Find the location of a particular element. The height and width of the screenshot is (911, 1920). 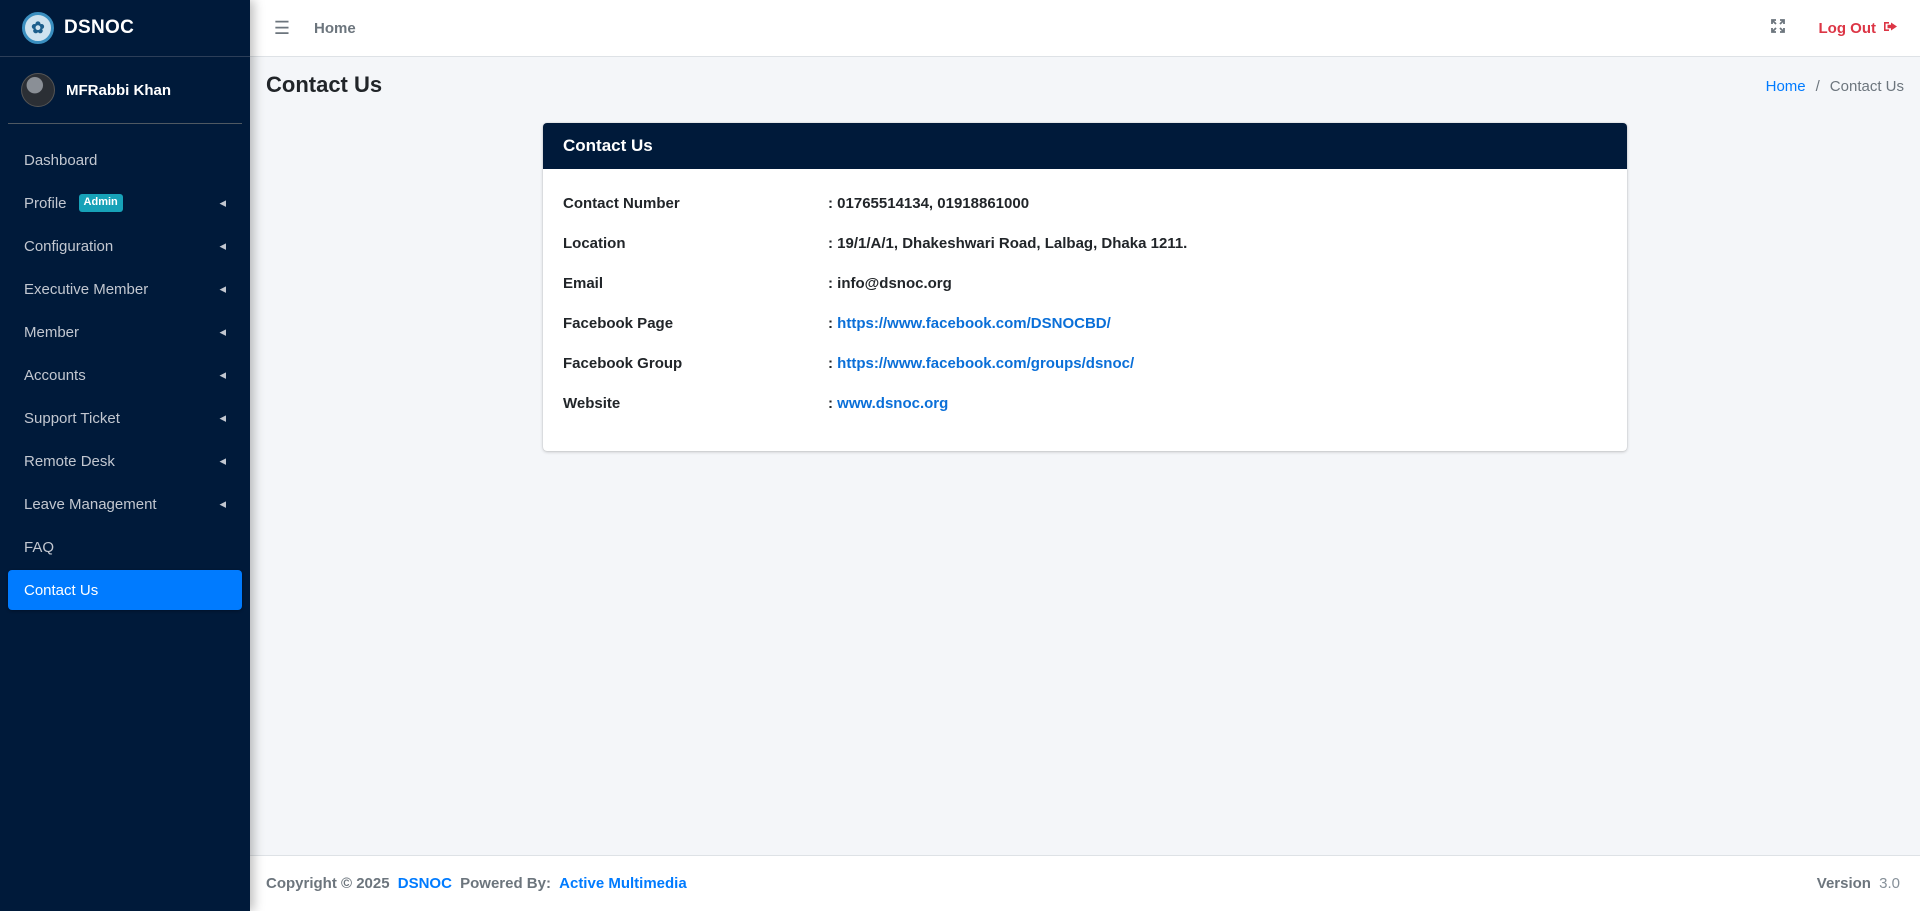

copyright-text: Copyright © 2025 is located at coordinates (328, 883).